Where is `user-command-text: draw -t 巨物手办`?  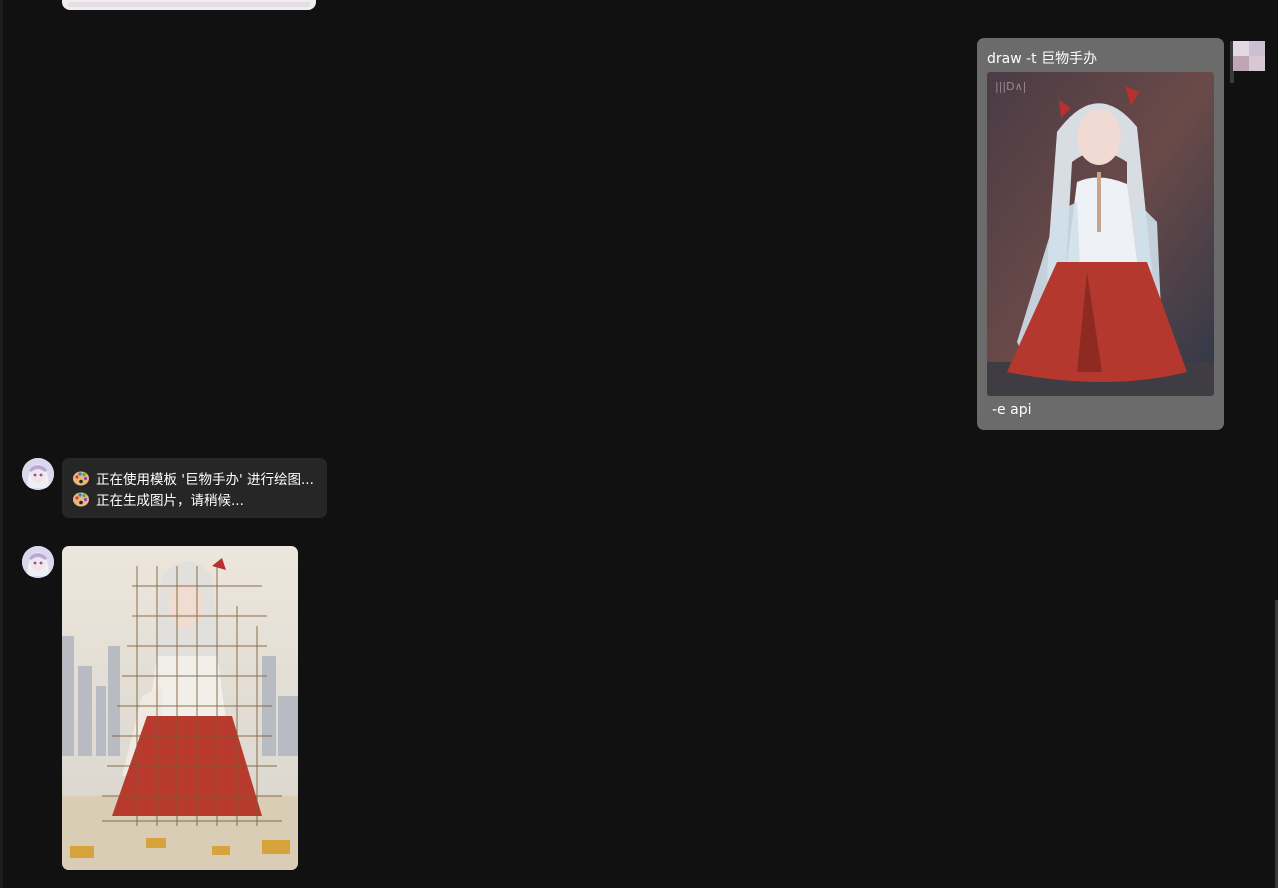 user-command-text: draw -t 巨物手办 is located at coordinates (1042, 59).